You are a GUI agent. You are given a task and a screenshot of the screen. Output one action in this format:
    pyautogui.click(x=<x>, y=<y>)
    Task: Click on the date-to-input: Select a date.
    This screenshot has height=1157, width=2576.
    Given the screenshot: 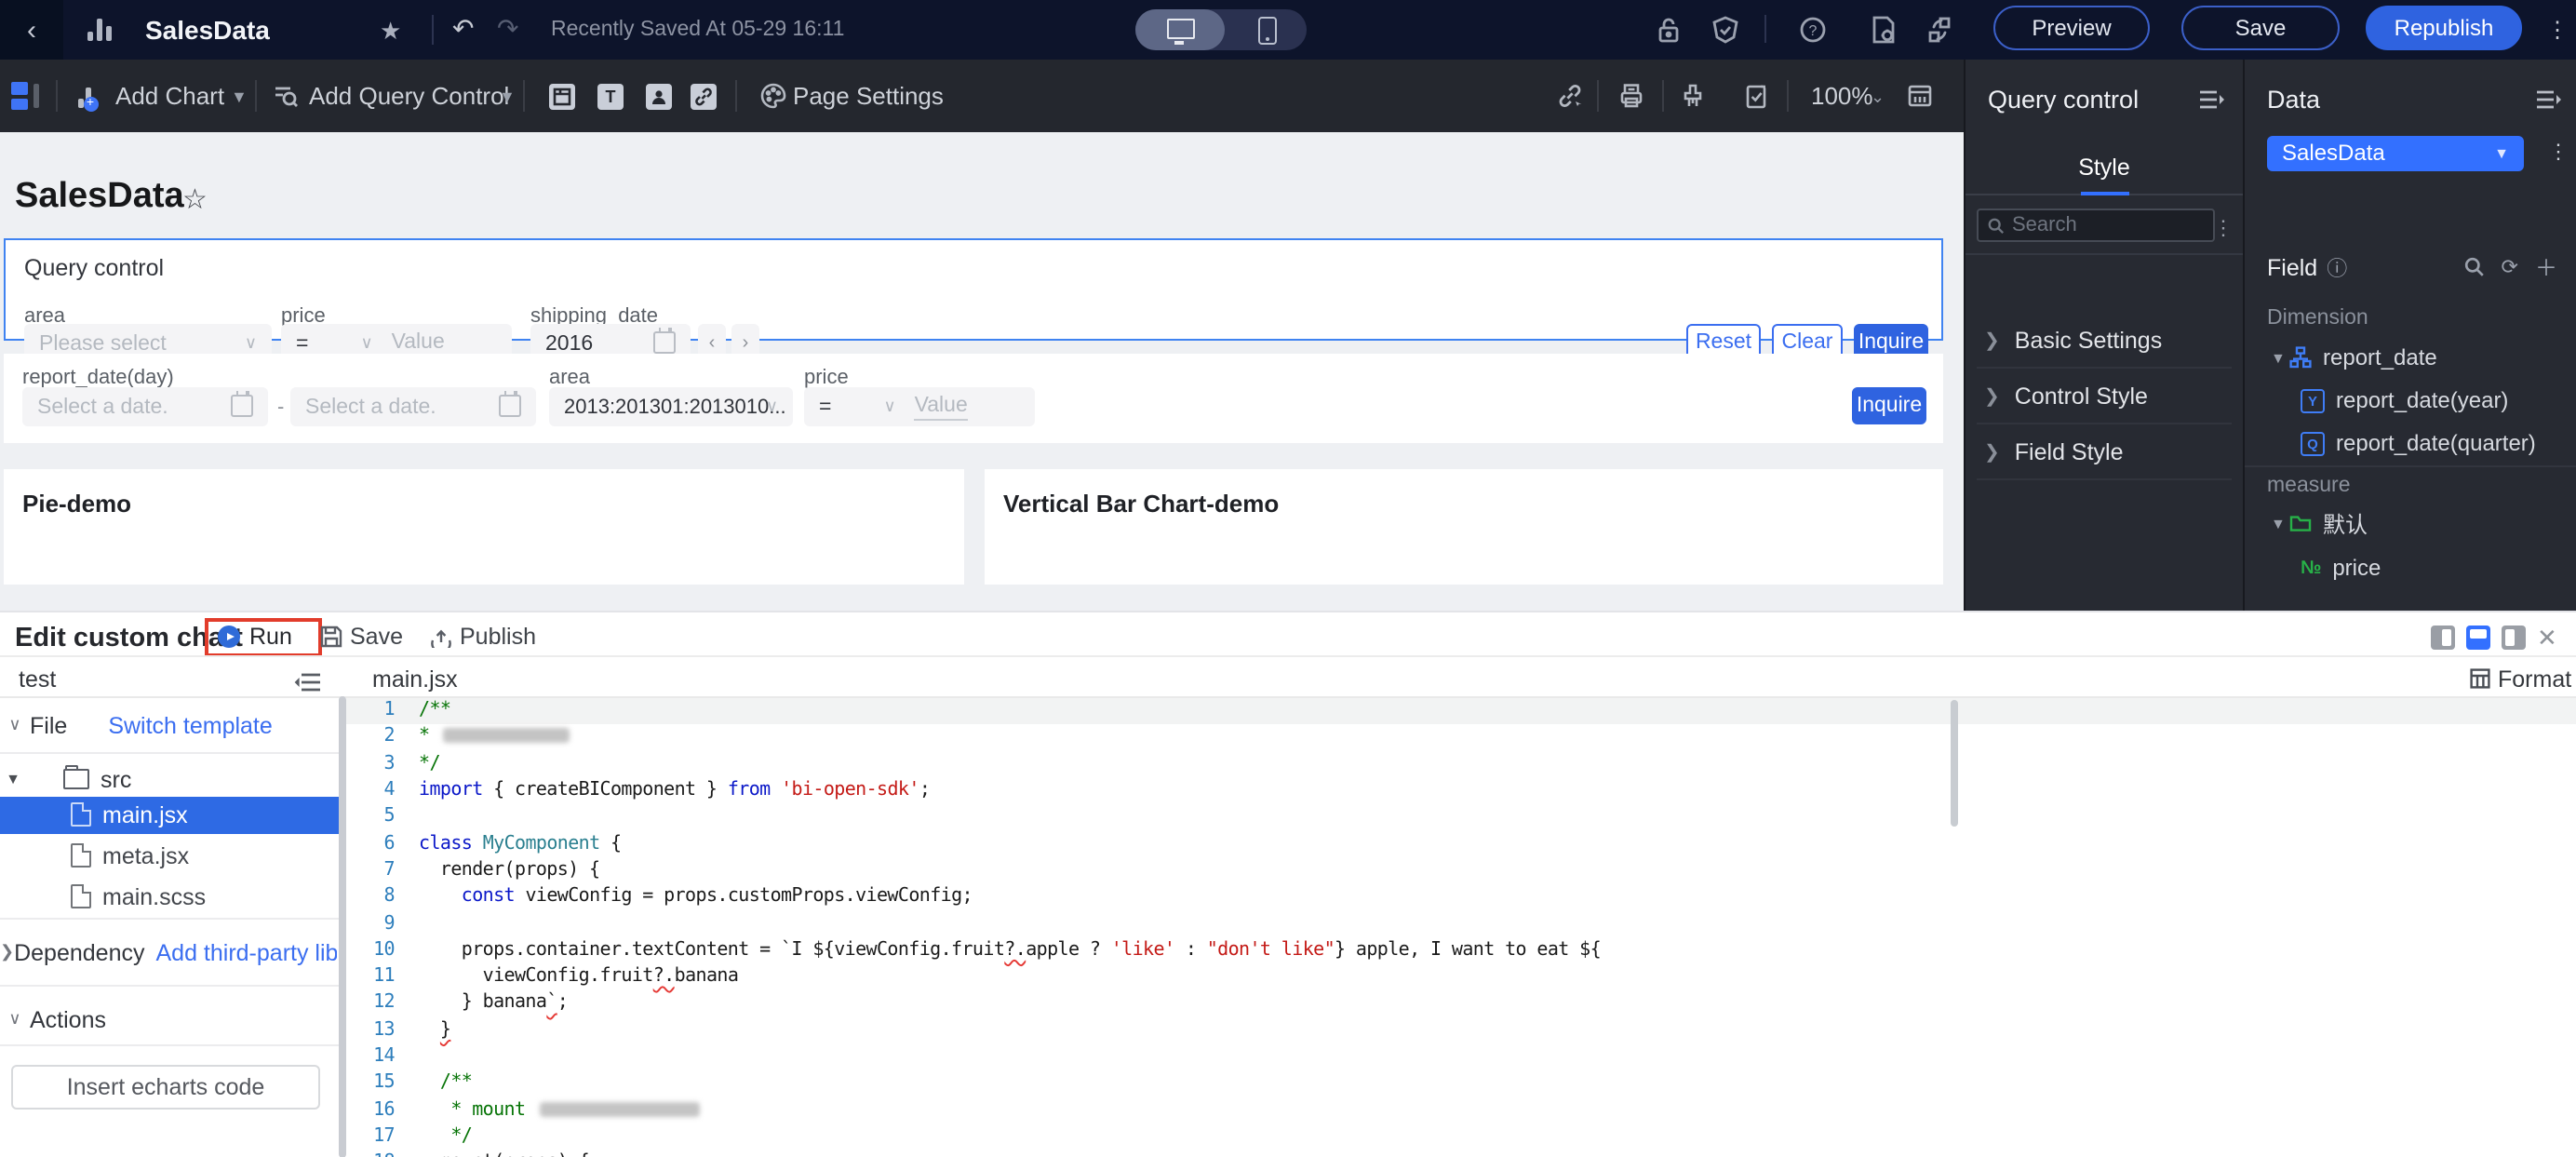 What is the action you would take?
    pyautogui.click(x=413, y=406)
    